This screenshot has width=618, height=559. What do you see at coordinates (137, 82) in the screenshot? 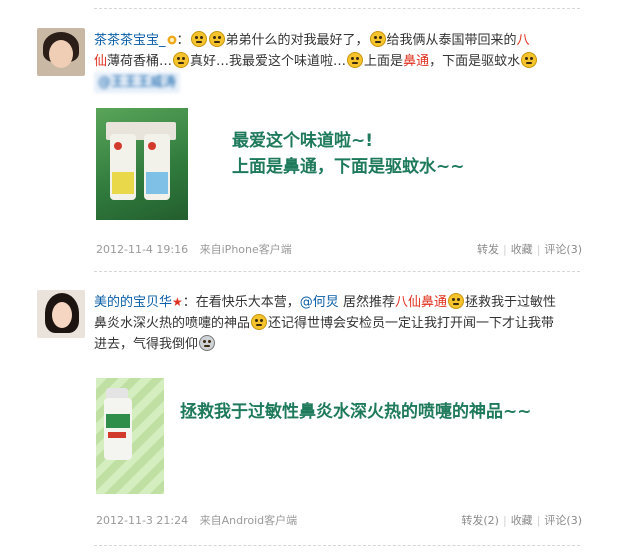
I see `blurred-mention: @王王王威涛` at bounding box center [137, 82].